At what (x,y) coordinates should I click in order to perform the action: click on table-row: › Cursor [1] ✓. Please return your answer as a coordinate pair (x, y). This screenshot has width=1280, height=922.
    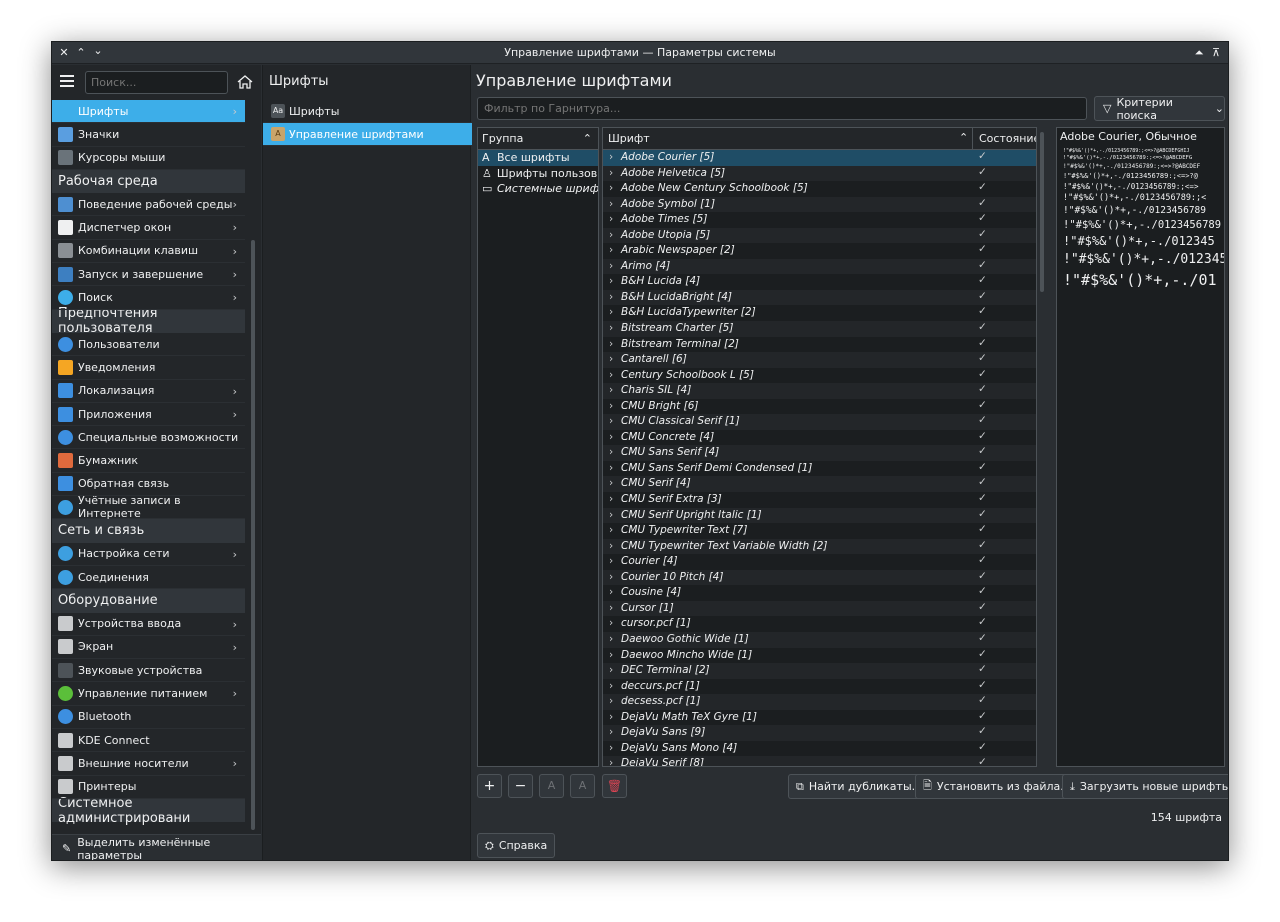
    Looking at the image, I should click on (819, 608).